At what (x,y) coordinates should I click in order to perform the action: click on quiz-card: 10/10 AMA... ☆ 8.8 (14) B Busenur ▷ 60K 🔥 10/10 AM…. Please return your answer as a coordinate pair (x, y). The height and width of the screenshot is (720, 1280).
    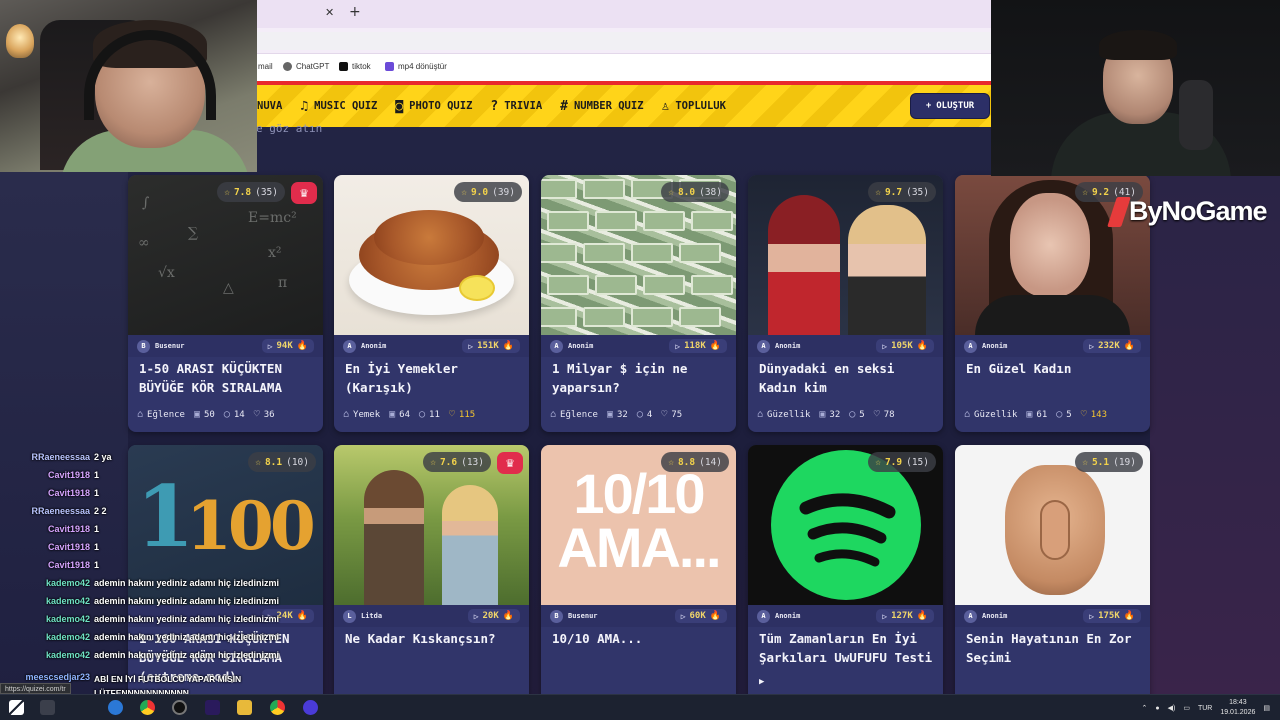
    Looking at the image, I should click on (638, 573).